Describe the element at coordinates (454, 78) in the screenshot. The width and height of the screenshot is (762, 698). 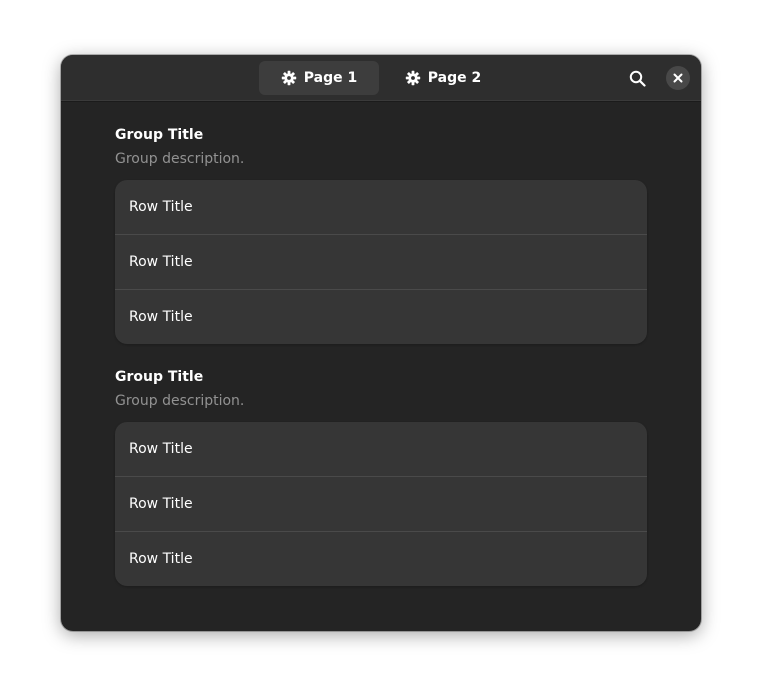
I see `tab-label: Page 2` at that location.